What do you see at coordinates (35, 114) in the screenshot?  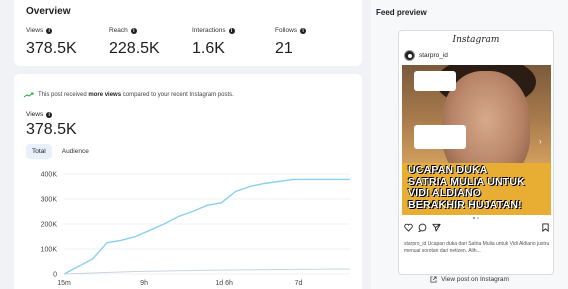 I see `views-label: Views` at bounding box center [35, 114].